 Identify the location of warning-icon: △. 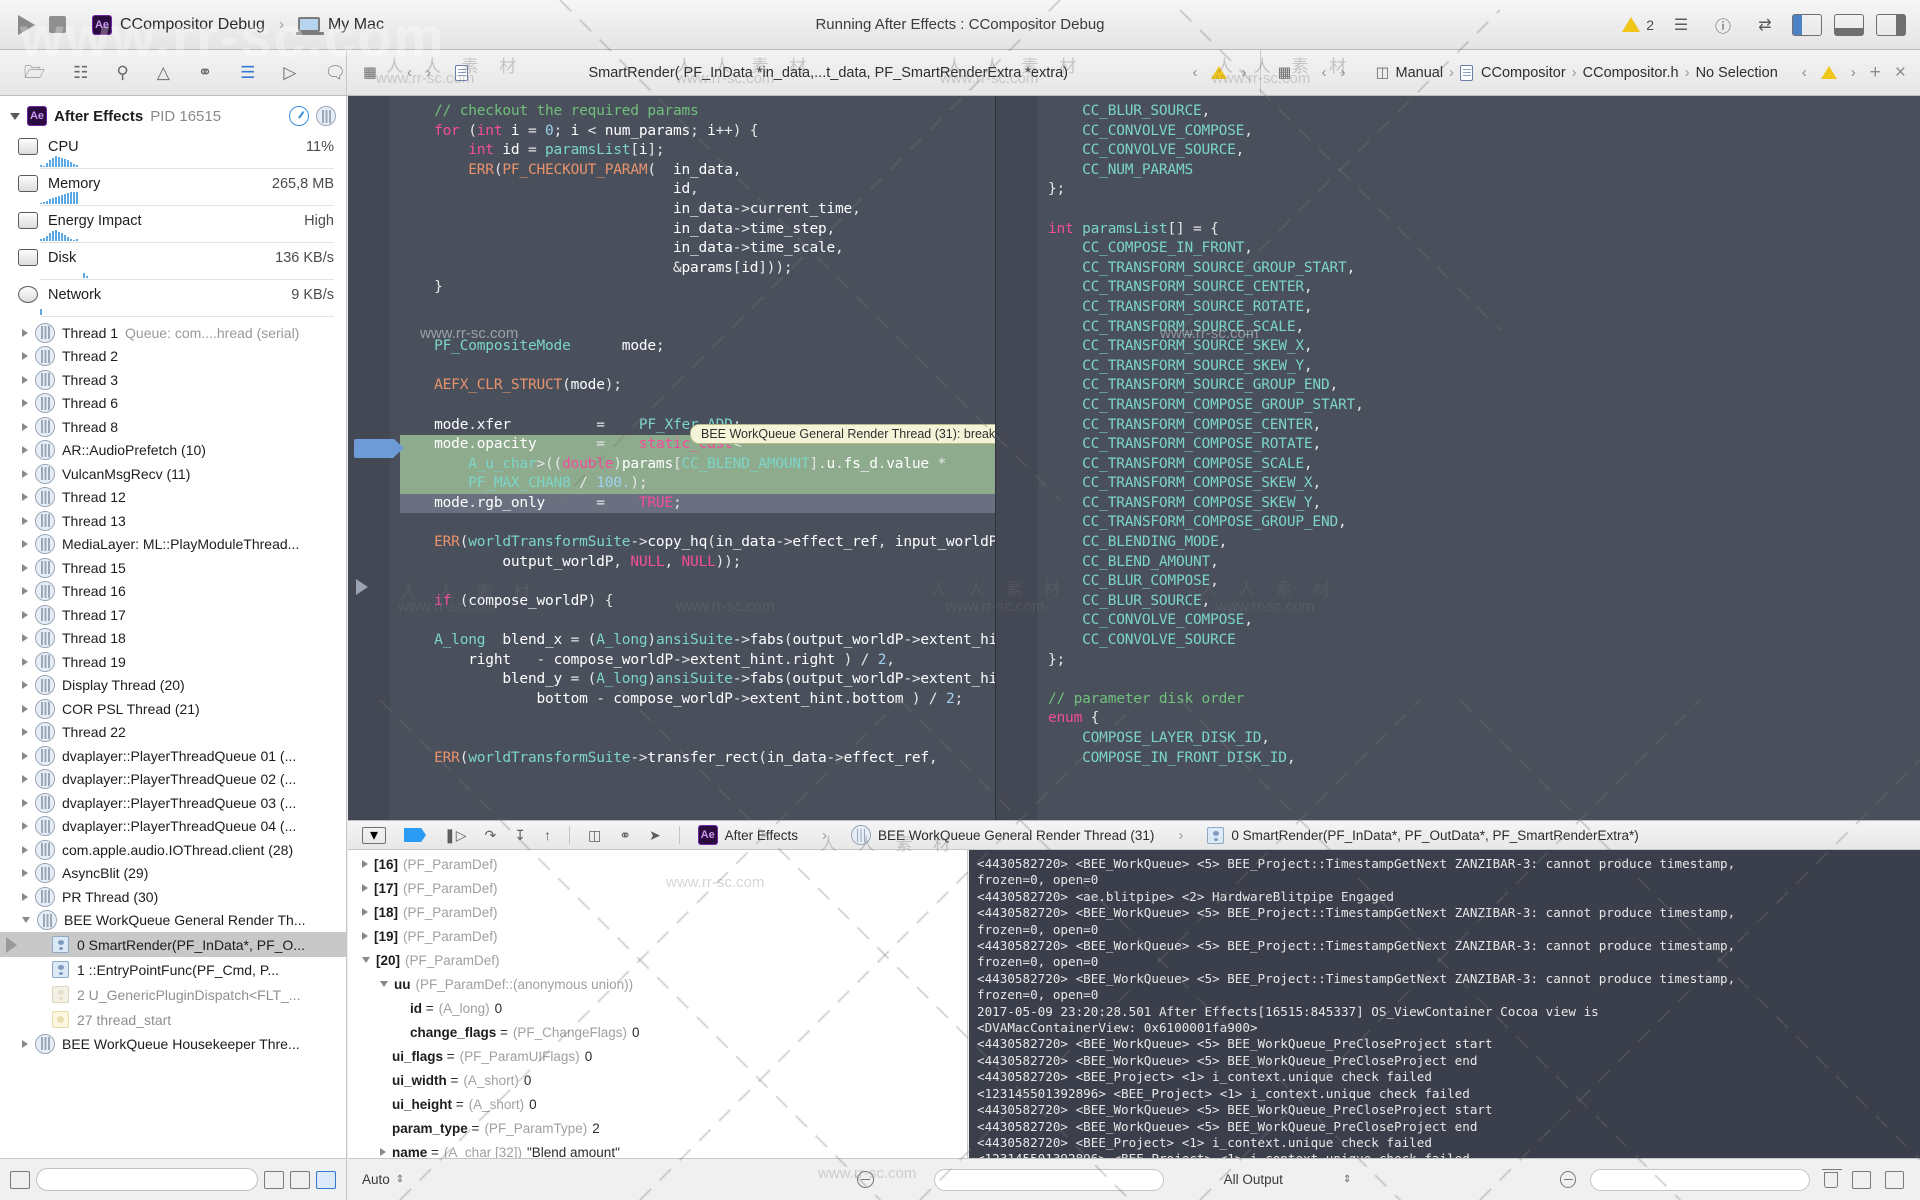
(163, 72).